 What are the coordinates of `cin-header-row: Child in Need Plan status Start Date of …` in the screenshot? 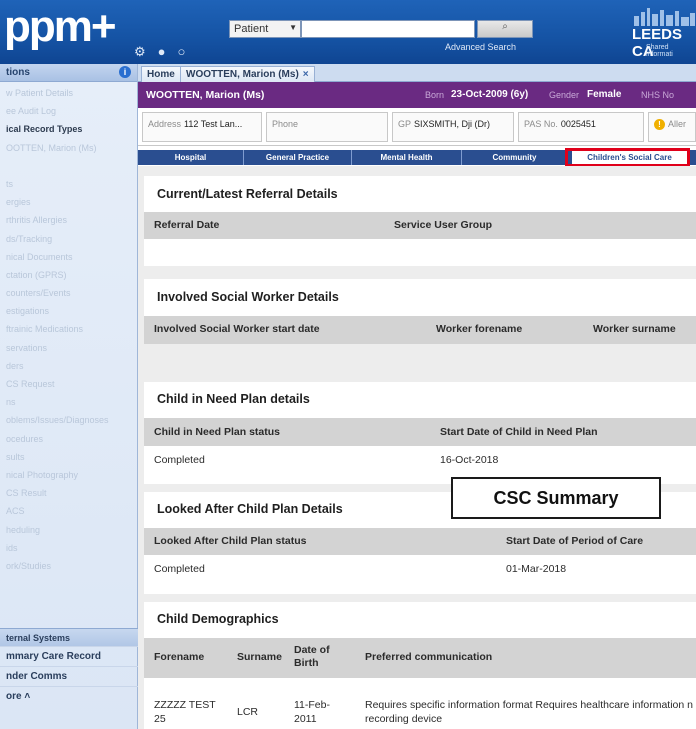 It's located at (420, 432).